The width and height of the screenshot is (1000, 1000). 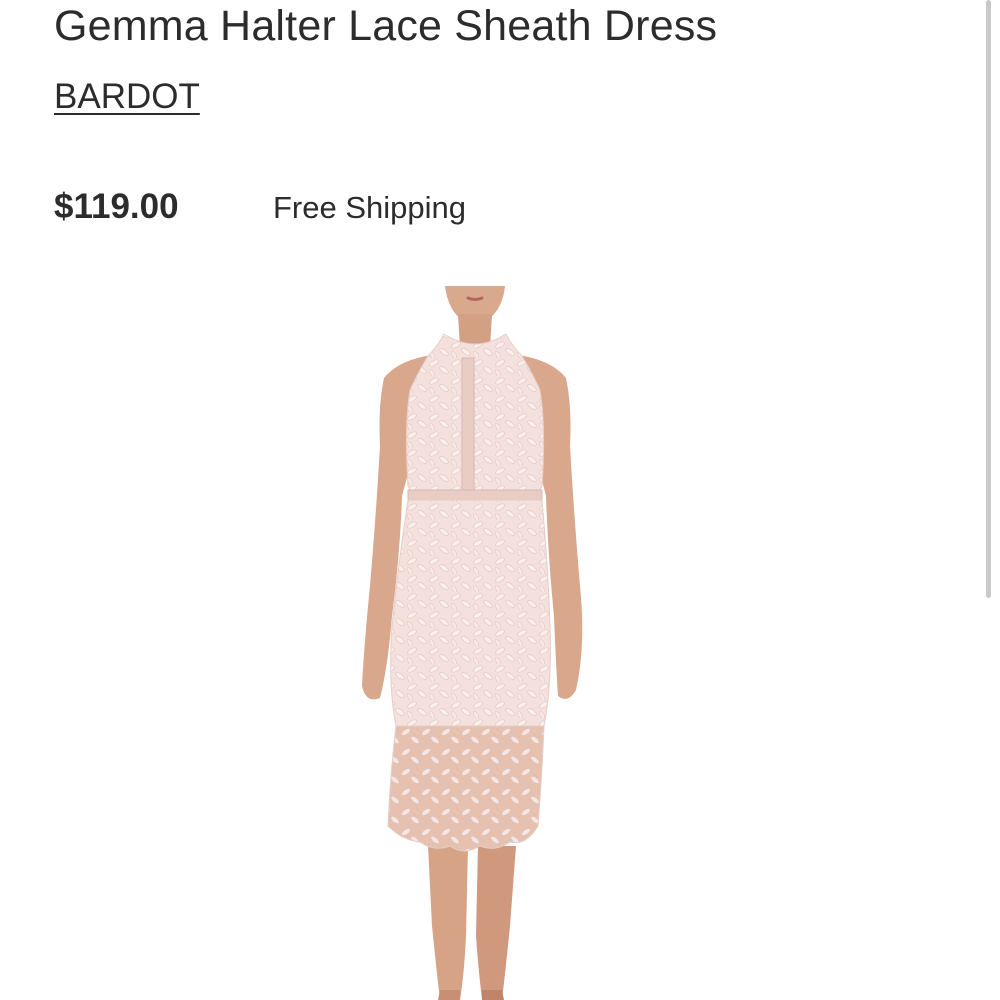 What do you see at coordinates (370, 207) in the screenshot?
I see `shipping-info: Free Shipping` at bounding box center [370, 207].